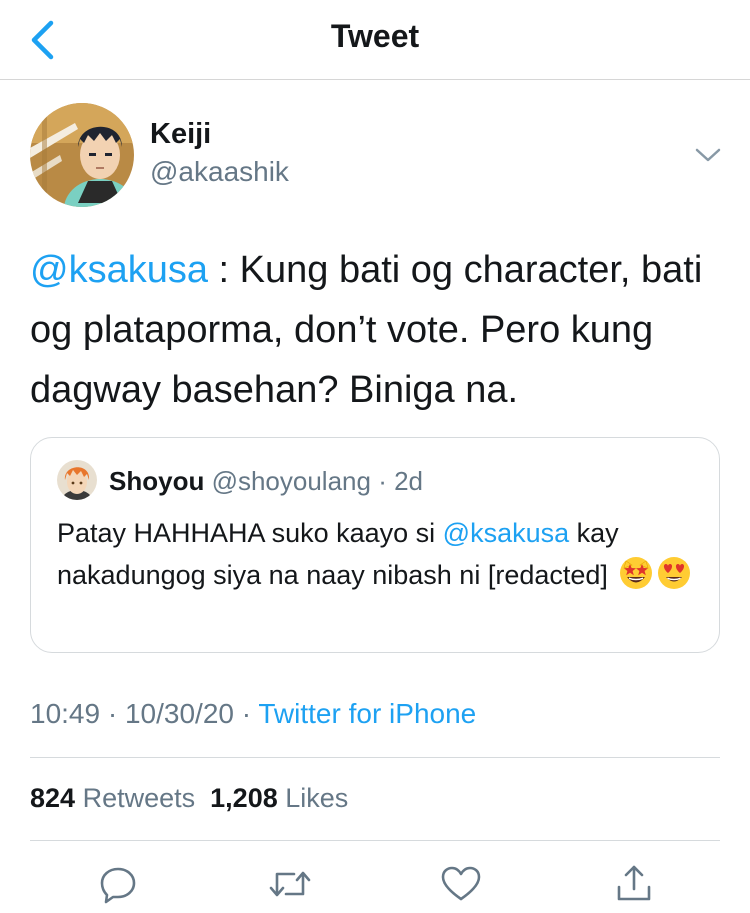 This screenshot has height=913, width=750. What do you see at coordinates (219, 172) in the screenshot?
I see `author-handle: @akaashik` at bounding box center [219, 172].